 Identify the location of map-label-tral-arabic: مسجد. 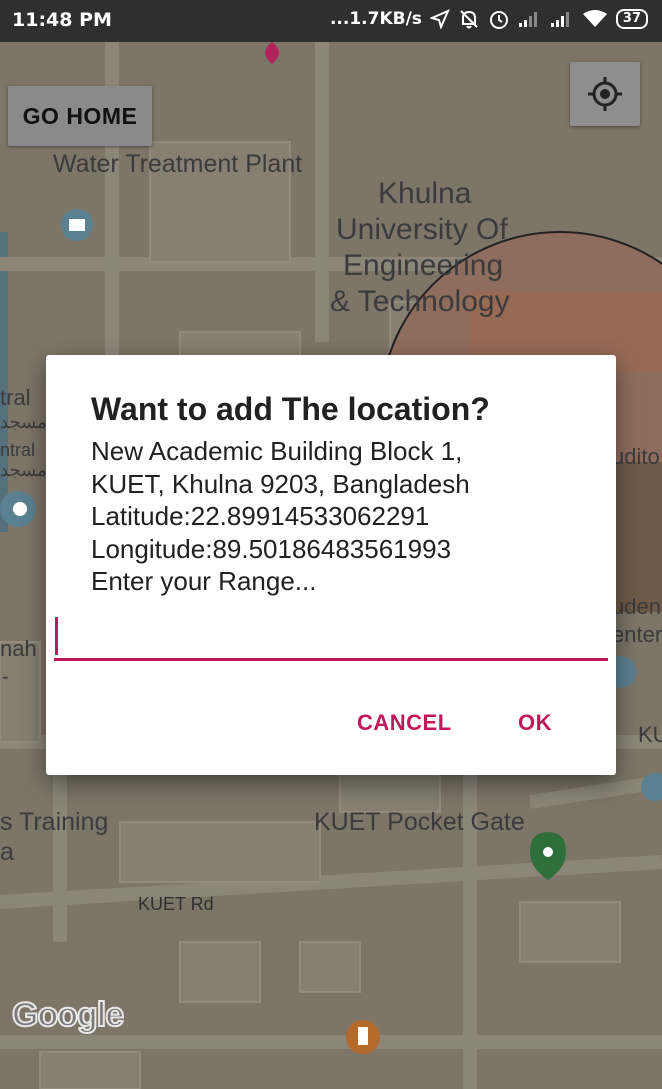
(23, 422).